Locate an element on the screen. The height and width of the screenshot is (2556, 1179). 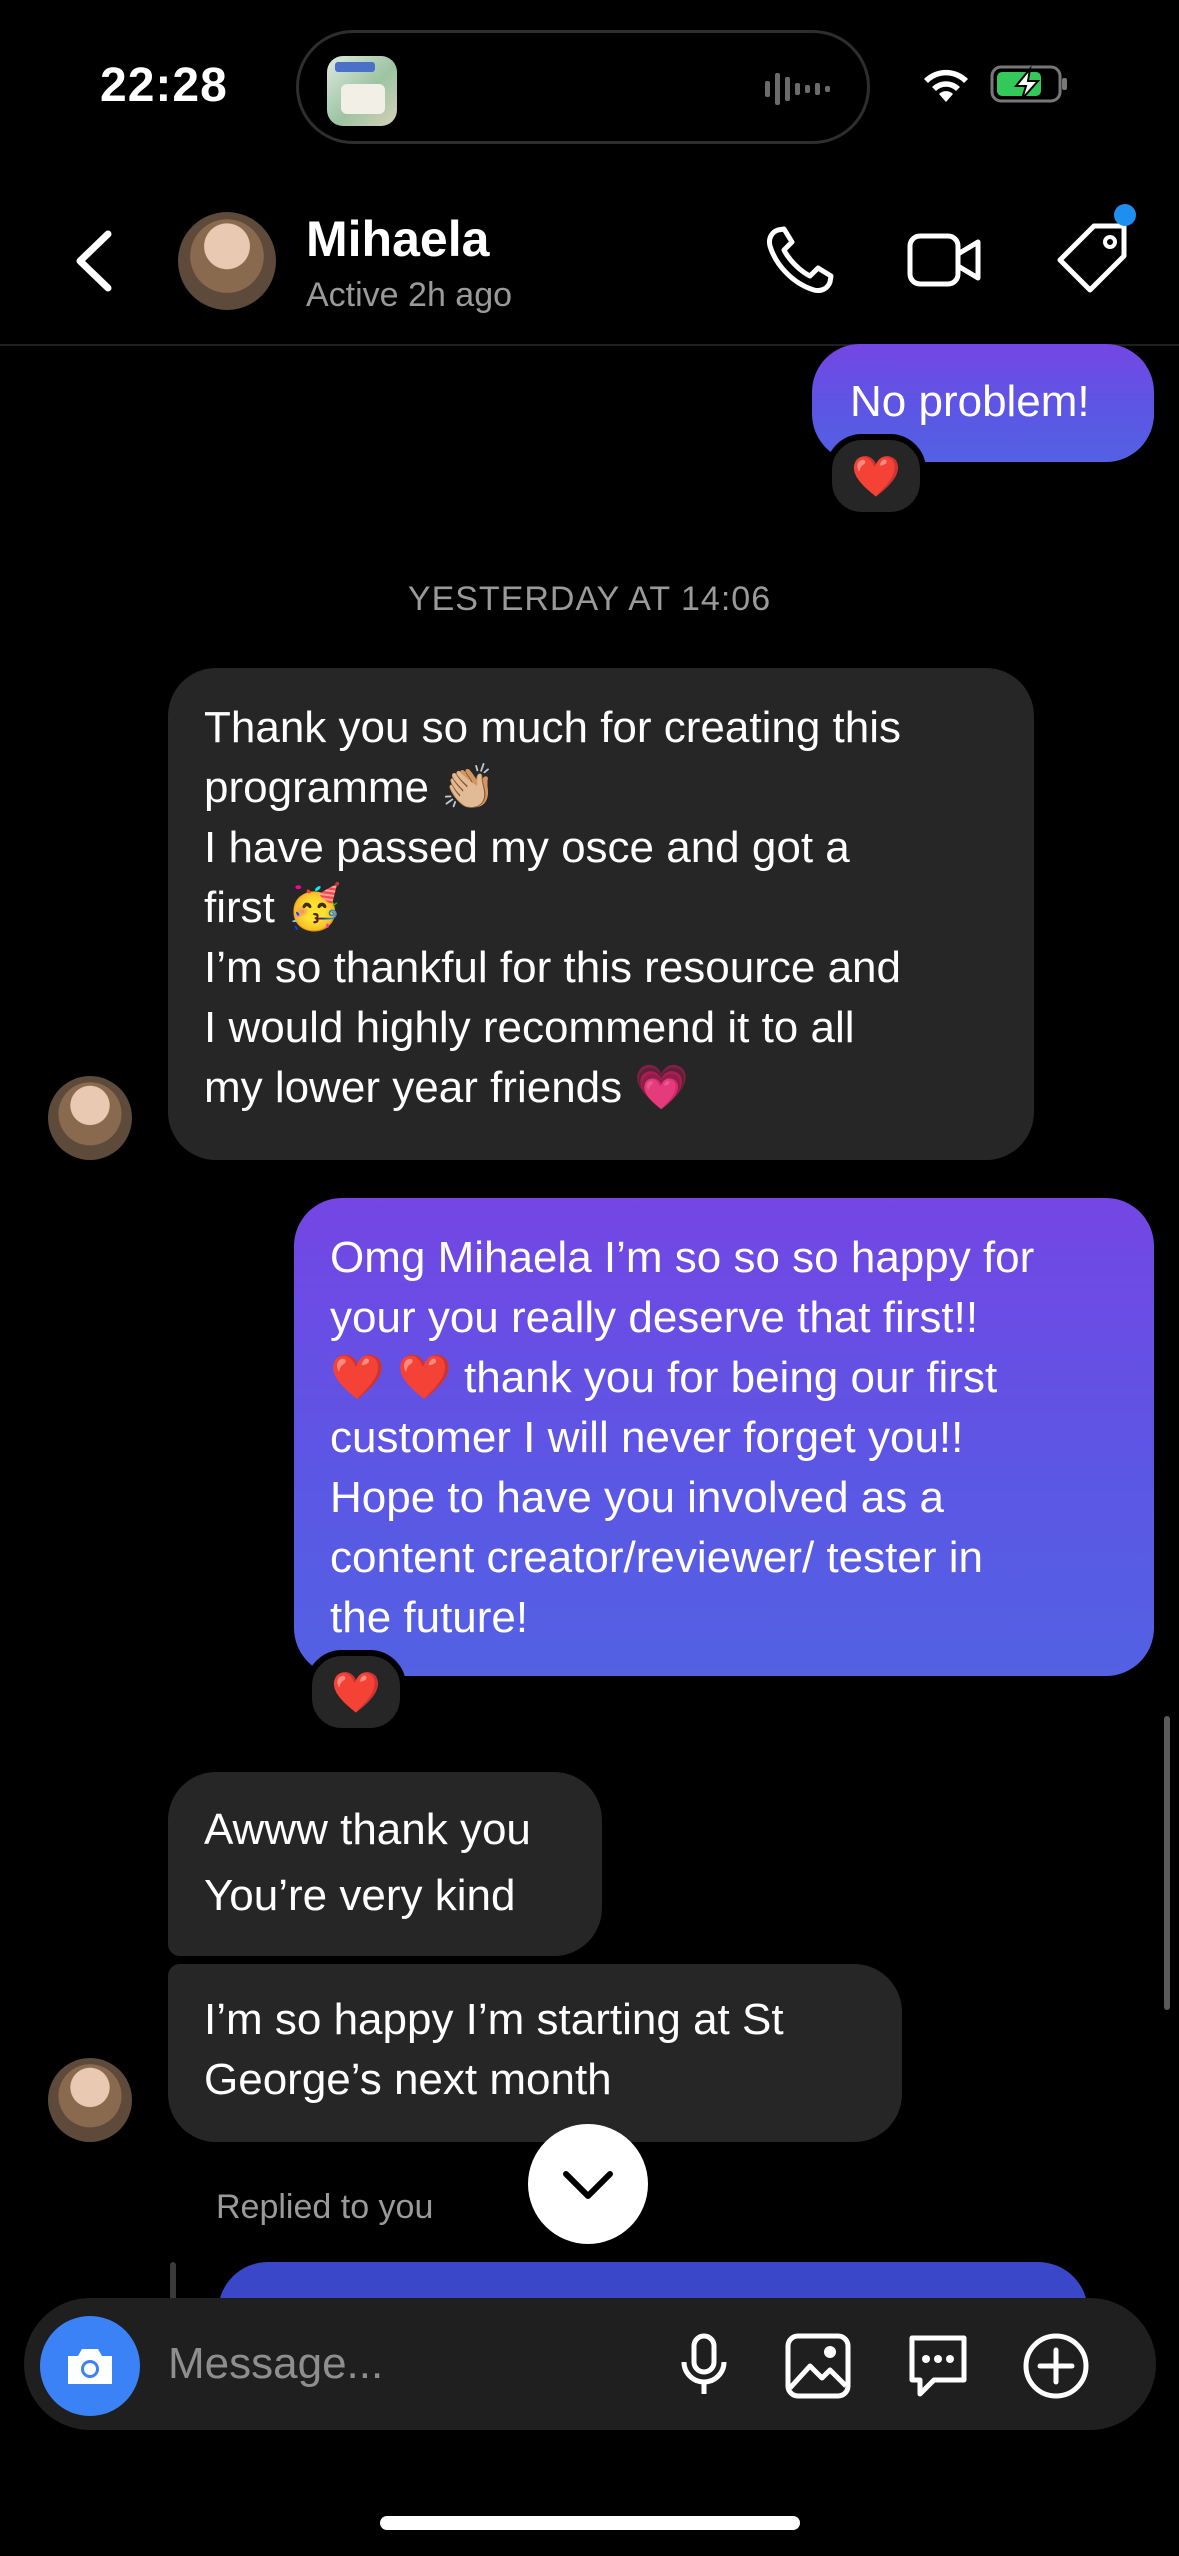
message-text: customer I will never forget you!! is located at coordinates (647, 1437).